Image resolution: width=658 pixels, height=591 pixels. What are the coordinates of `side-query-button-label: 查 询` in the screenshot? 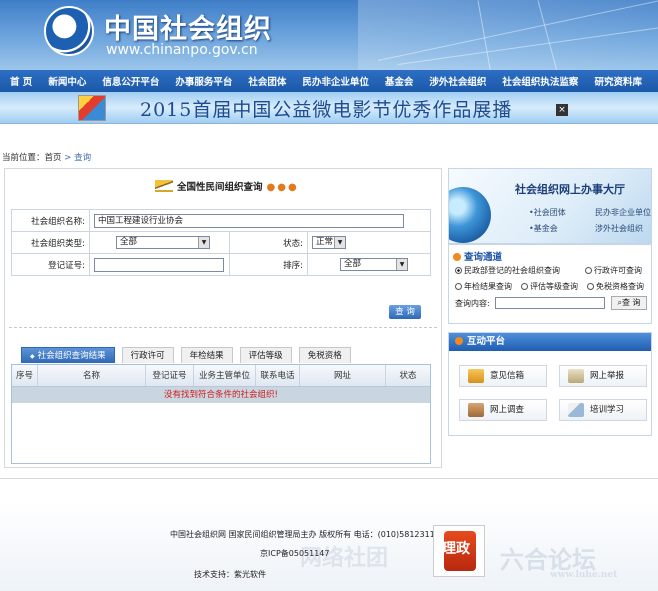 It's located at (631, 302).